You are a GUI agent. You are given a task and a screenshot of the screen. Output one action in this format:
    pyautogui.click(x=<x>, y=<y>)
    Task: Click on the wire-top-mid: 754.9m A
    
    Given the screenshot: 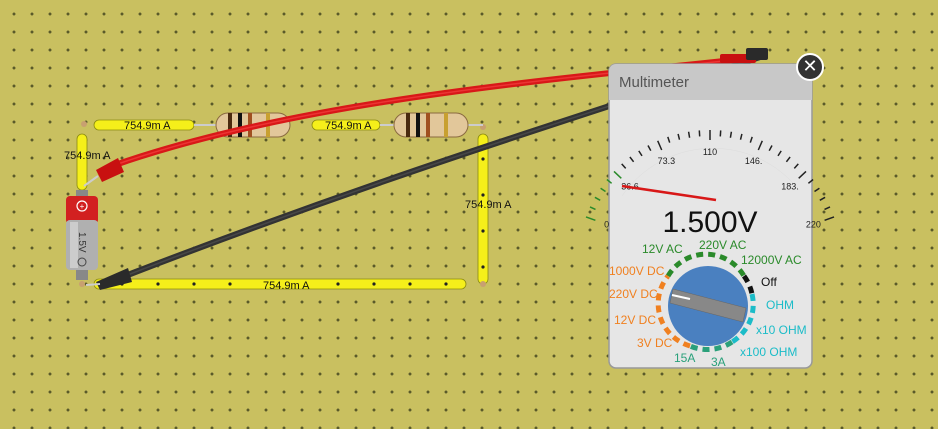 What is the action you would take?
    pyautogui.click(x=346, y=125)
    